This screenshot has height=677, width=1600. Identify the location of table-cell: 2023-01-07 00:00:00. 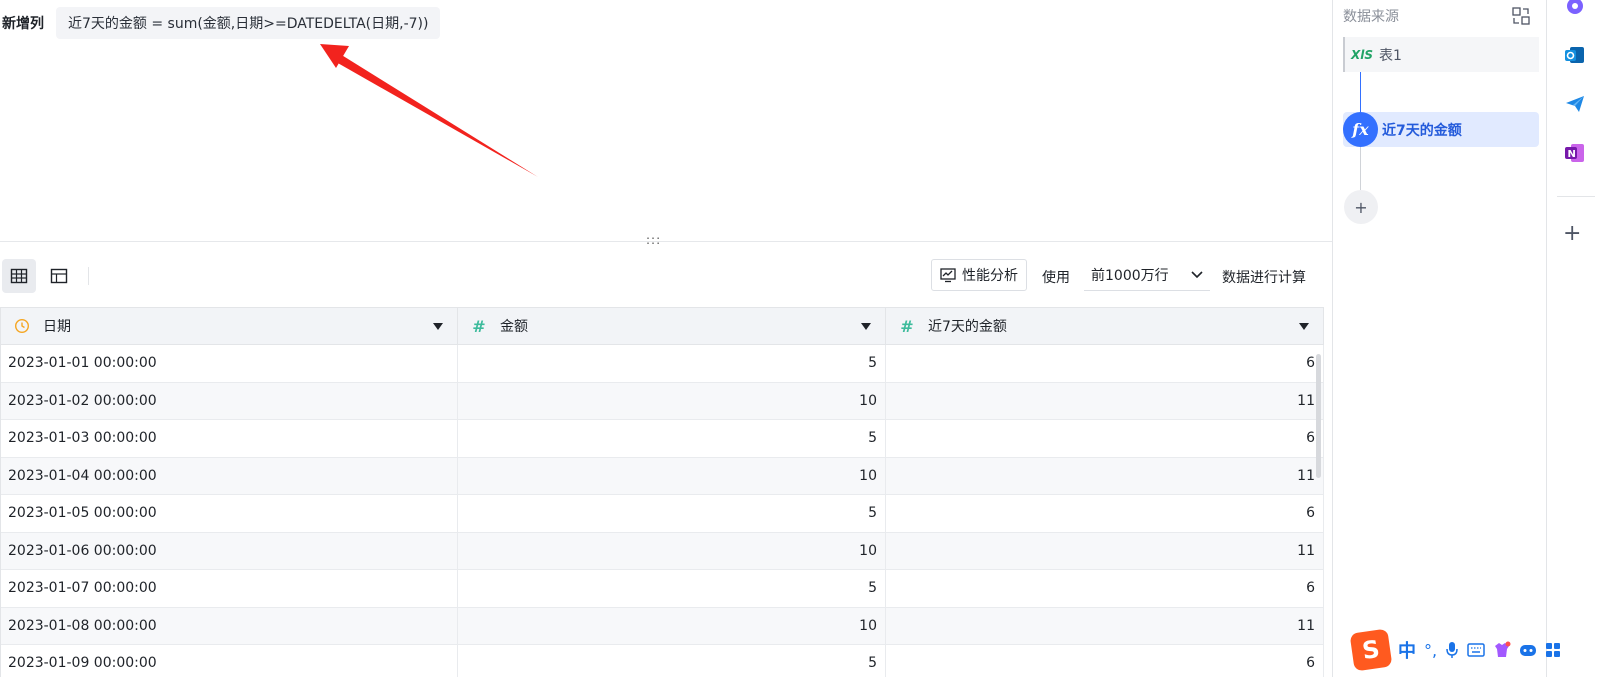
(229, 588).